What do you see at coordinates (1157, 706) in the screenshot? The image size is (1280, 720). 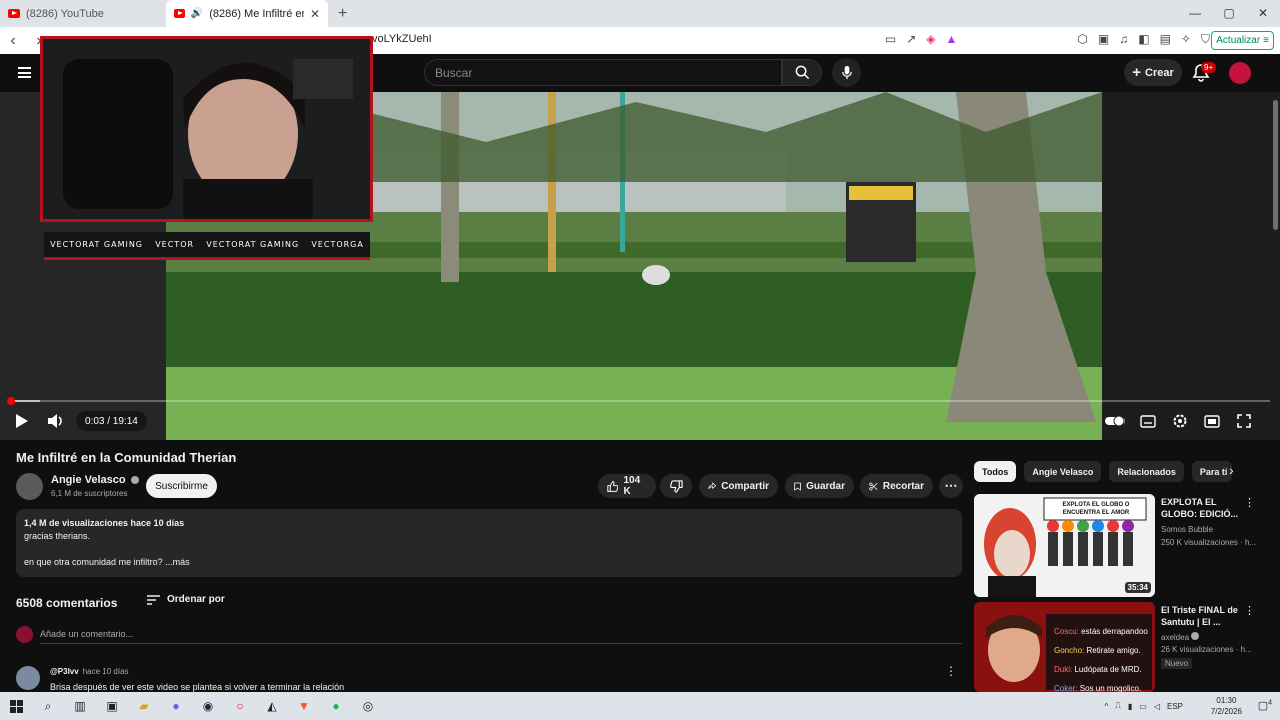 I see `volume-tray-icon: ◁` at bounding box center [1157, 706].